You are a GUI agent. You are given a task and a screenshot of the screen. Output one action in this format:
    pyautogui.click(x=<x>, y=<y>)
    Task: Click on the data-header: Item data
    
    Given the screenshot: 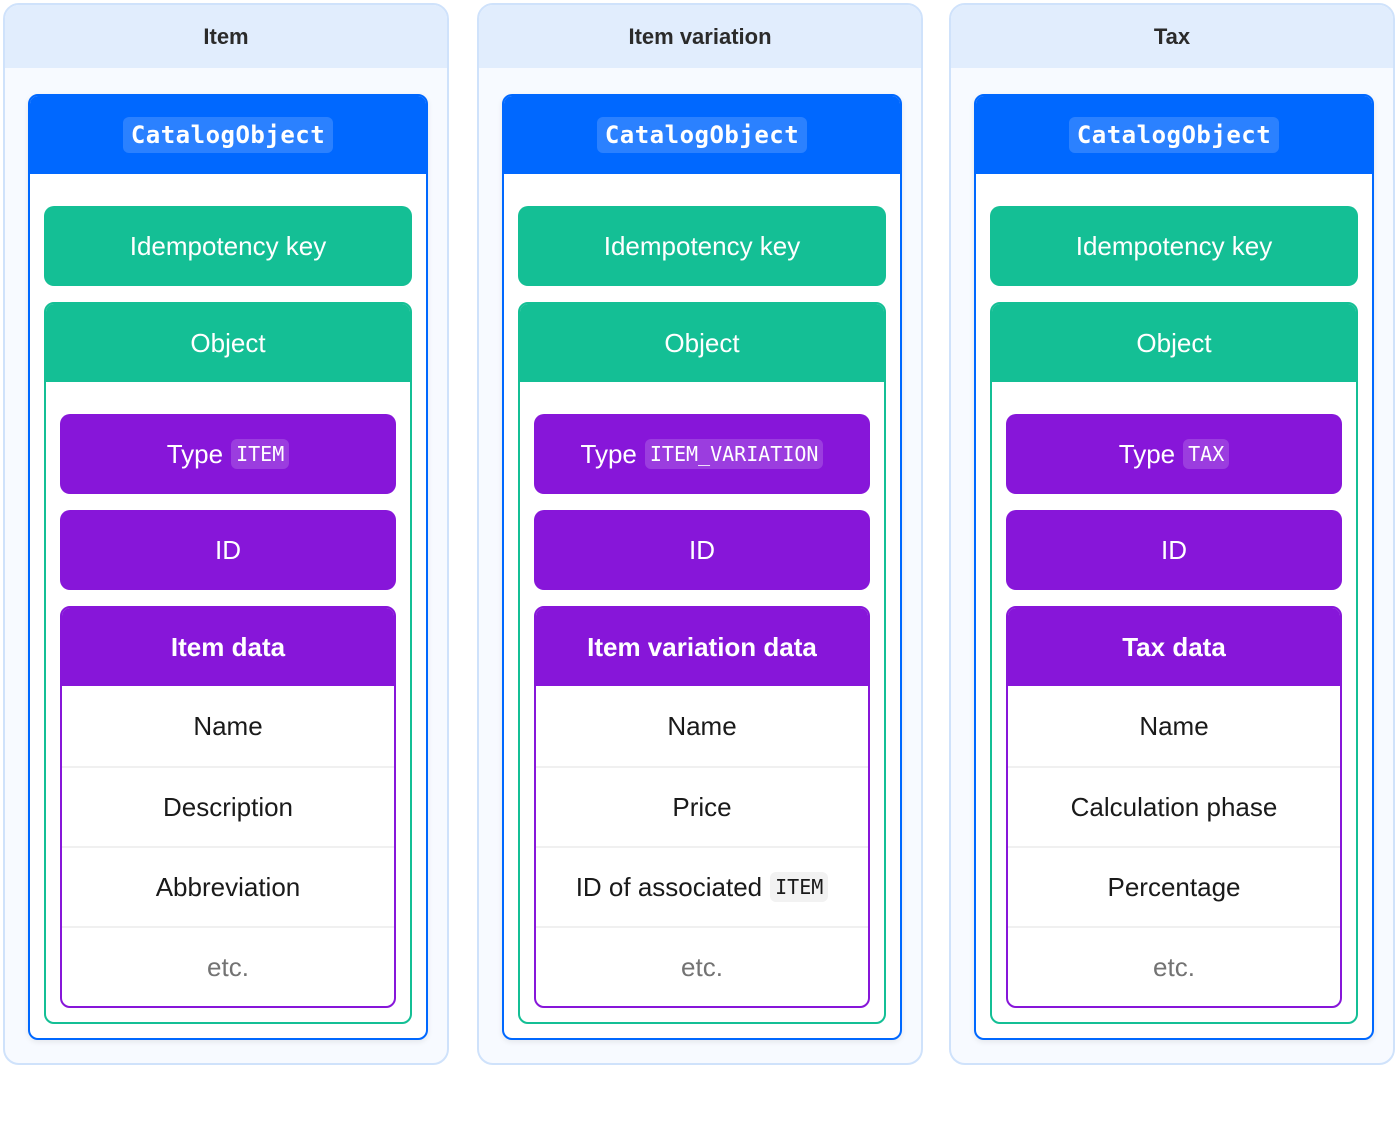 What is the action you would take?
    pyautogui.click(x=228, y=647)
    